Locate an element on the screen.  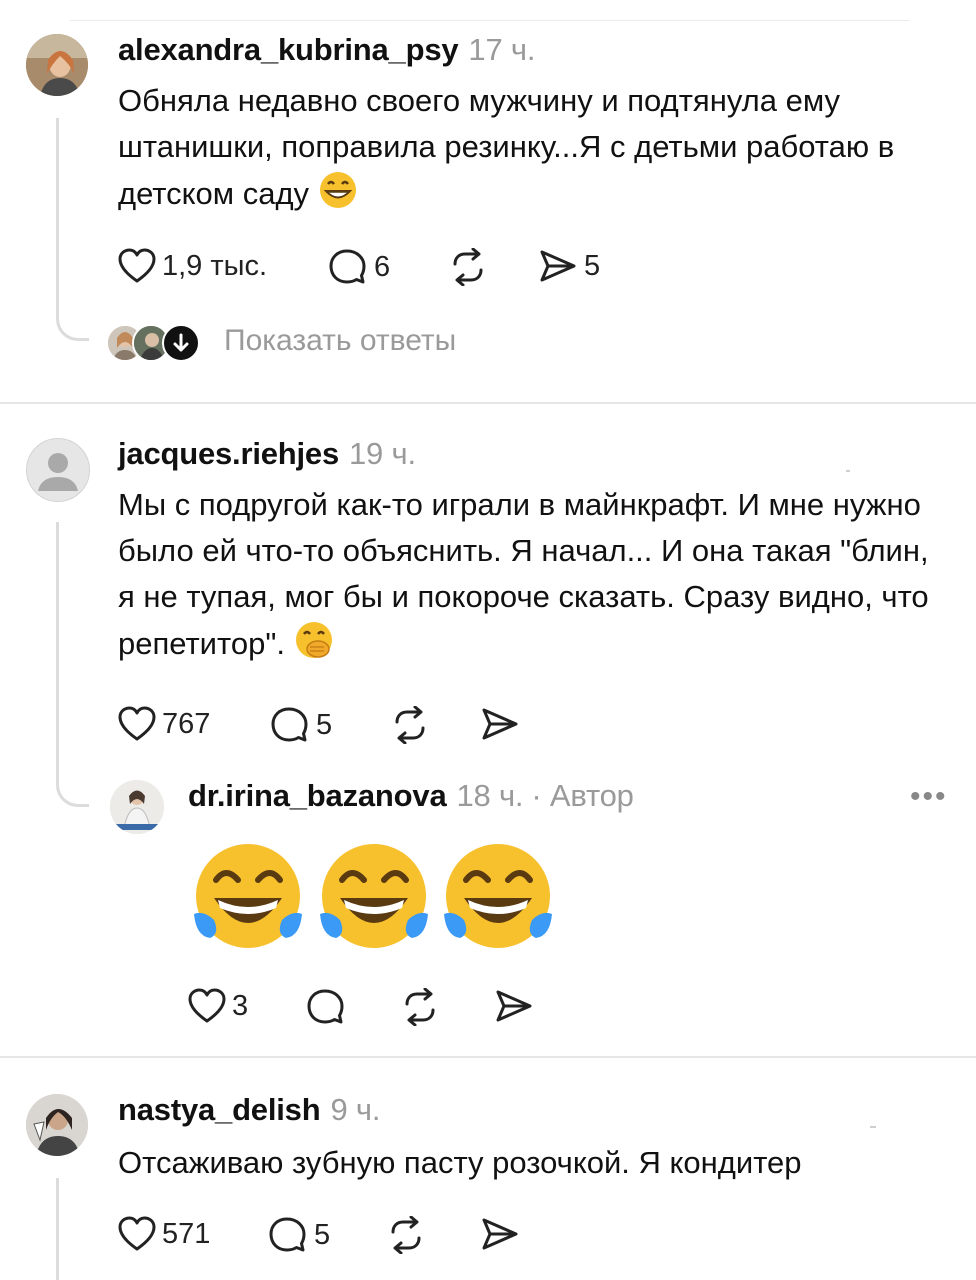
share-count: 5 is located at coordinates (592, 265).